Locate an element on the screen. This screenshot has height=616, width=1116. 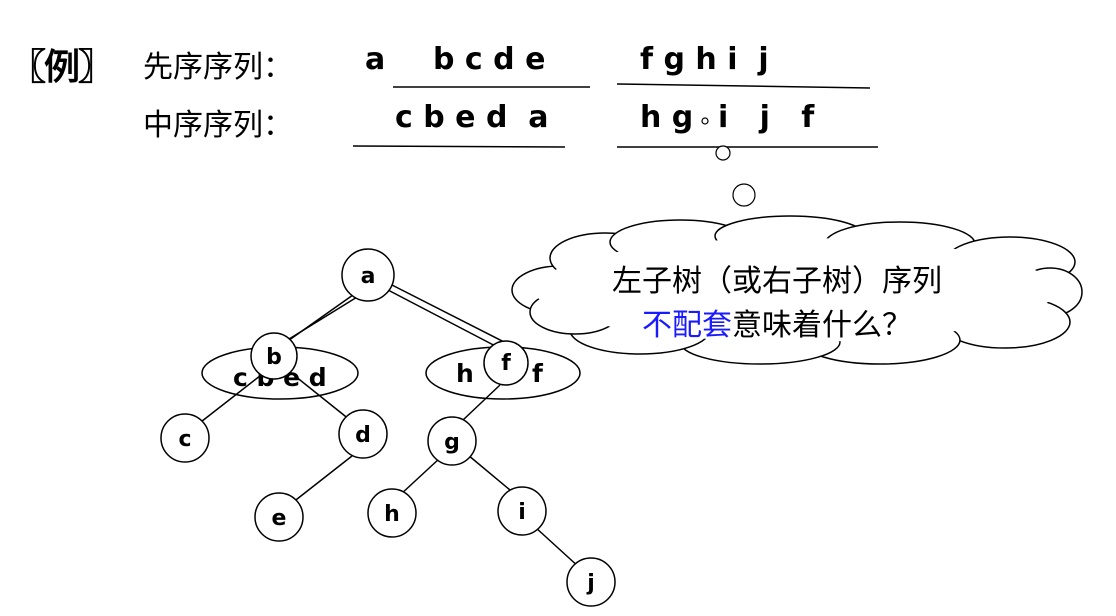
edge-b-c is located at coordinates (231, 398).